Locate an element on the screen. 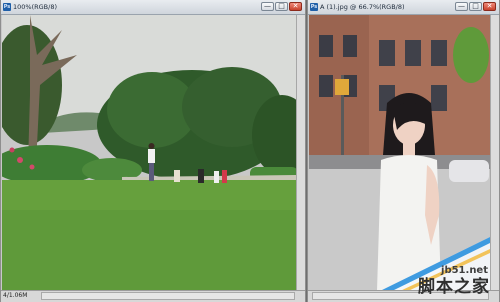 This screenshot has width=500, height=302. parked-car is located at coordinates (469, 171).